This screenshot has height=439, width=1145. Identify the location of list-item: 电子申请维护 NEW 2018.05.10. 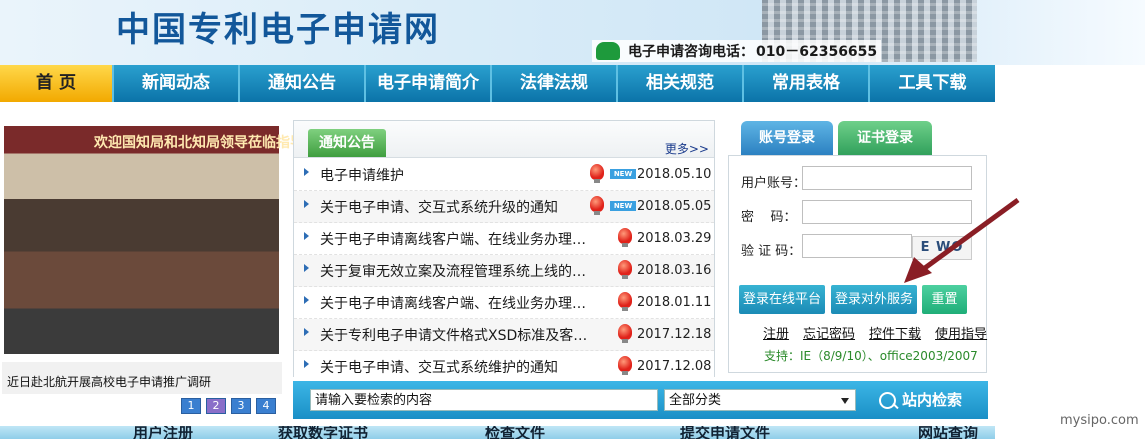
(504, 175).